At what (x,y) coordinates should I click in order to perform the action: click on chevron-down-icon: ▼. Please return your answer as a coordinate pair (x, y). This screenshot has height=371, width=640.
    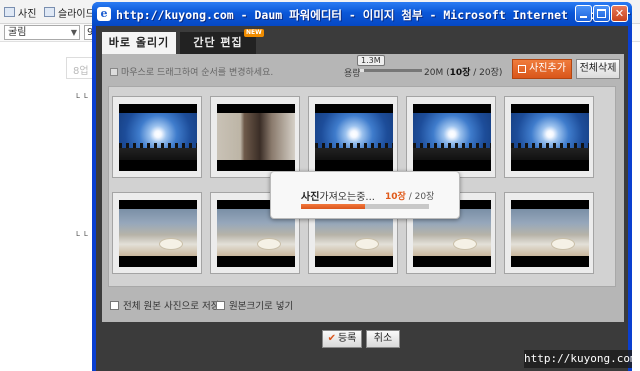
    Looking at the image, I should click on (73, 32).